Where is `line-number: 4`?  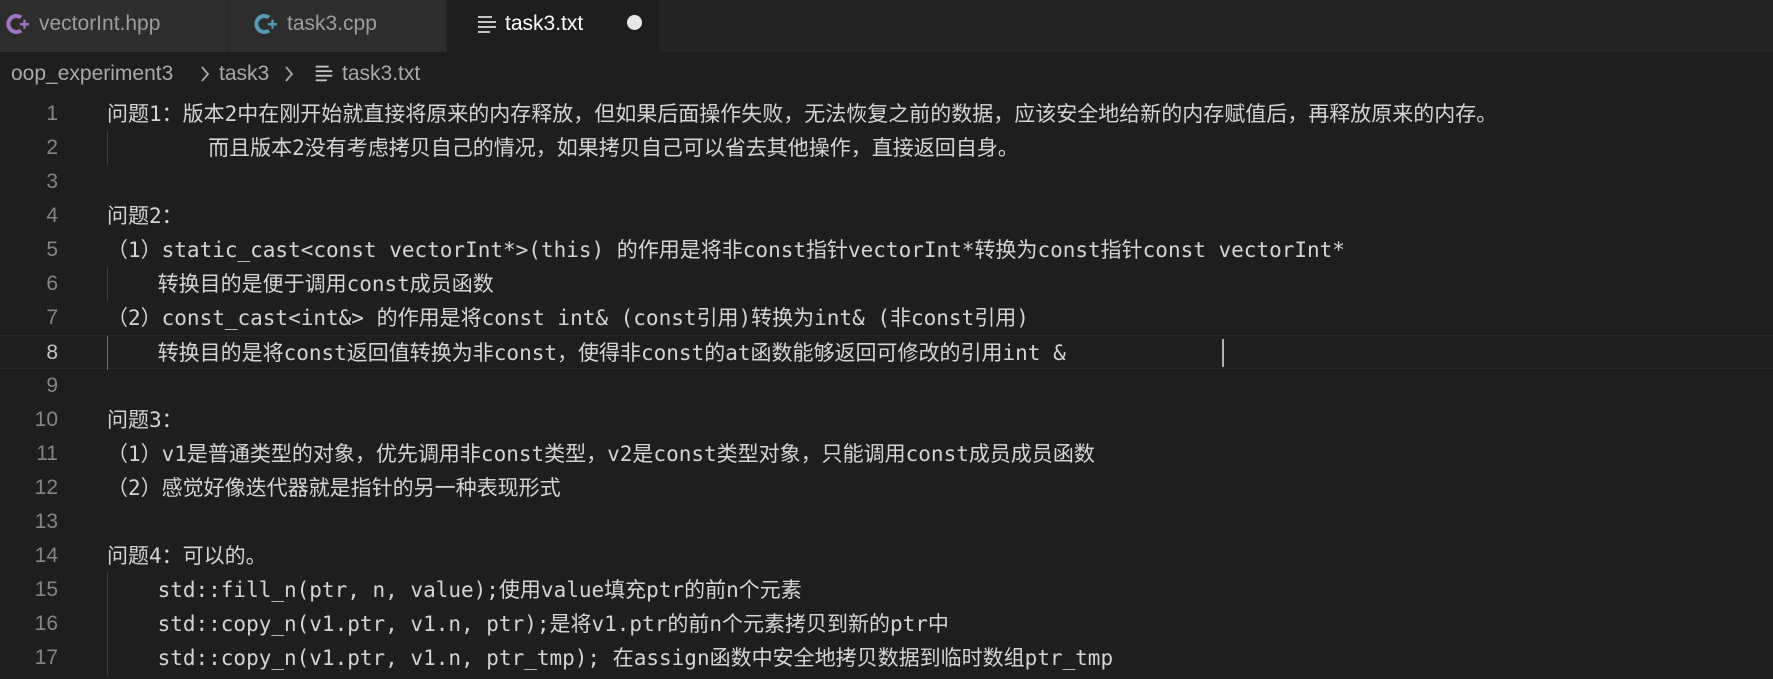
line-number: 4 is located at coordinates (52, 215).